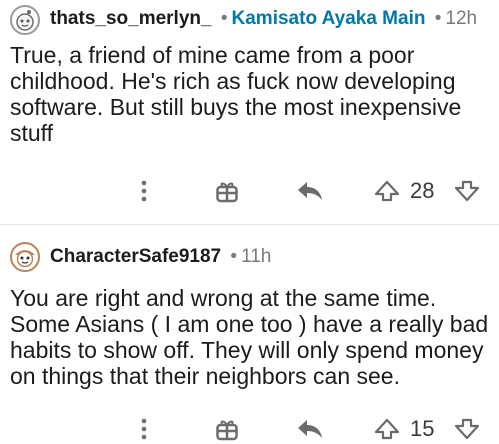 This screenshot has height=444, width=499. I want to click on comment-actions: 28, so click(249, 191).